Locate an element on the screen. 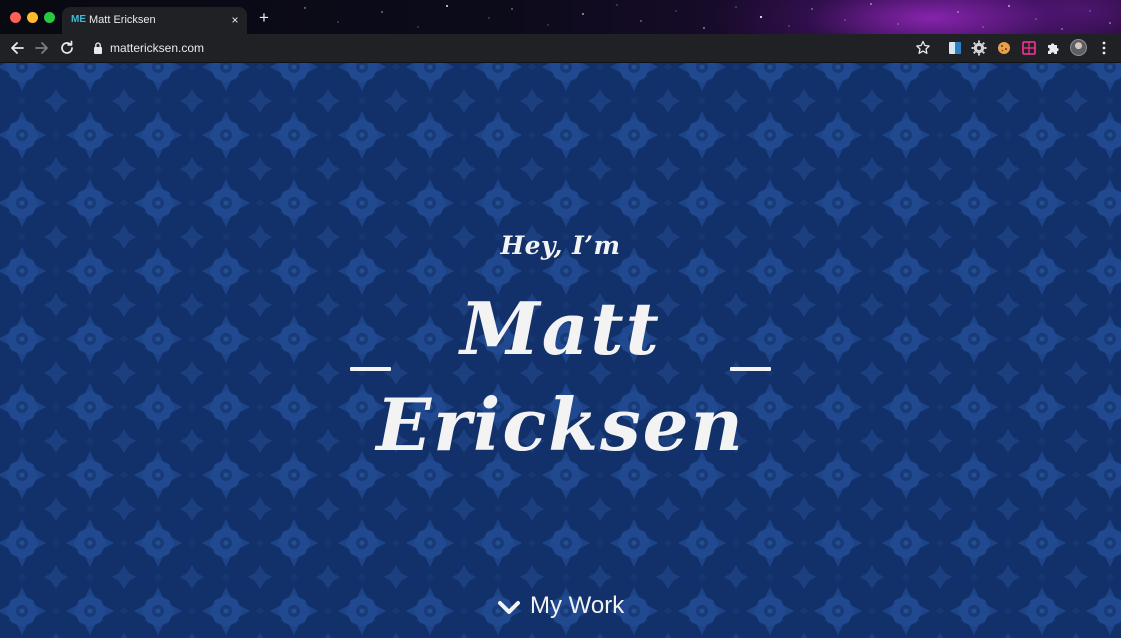 This screenshot has height=638, width=1121. extensions-puzzle-icon is located at coordinates (1054, 48).